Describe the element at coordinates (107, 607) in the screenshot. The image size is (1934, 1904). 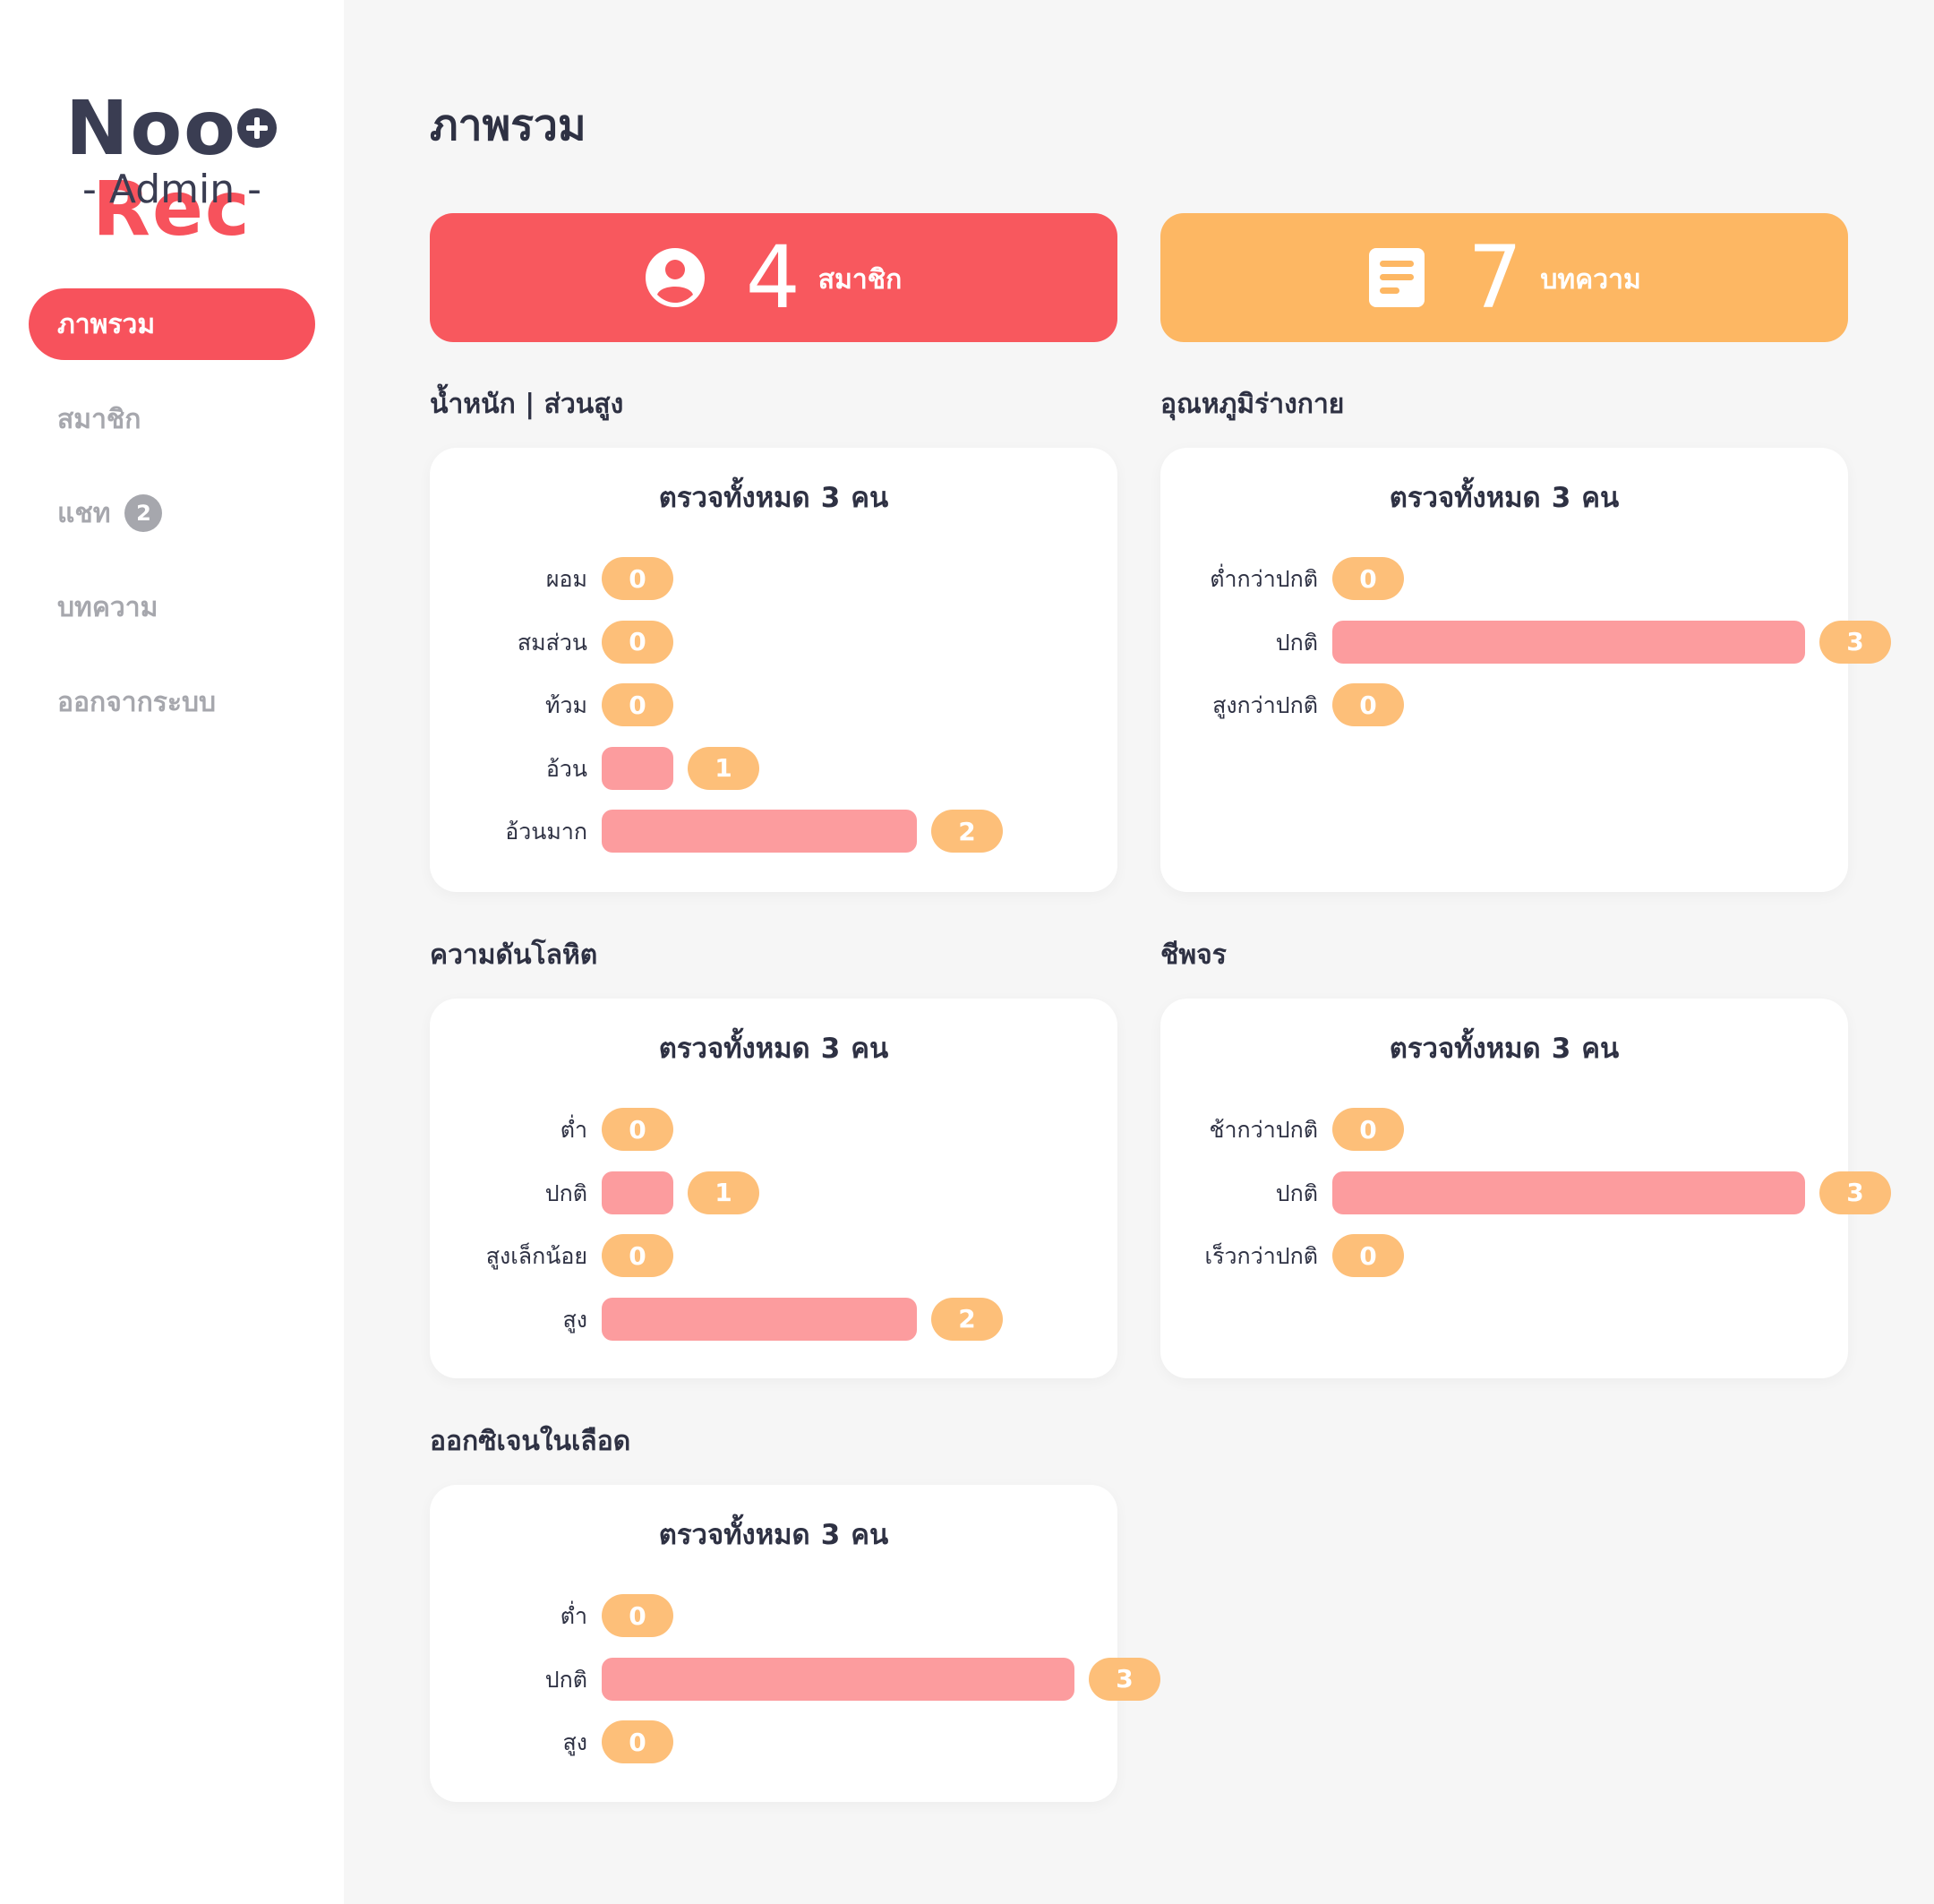
I see `sidebar-item-label: บทความ` at that location.